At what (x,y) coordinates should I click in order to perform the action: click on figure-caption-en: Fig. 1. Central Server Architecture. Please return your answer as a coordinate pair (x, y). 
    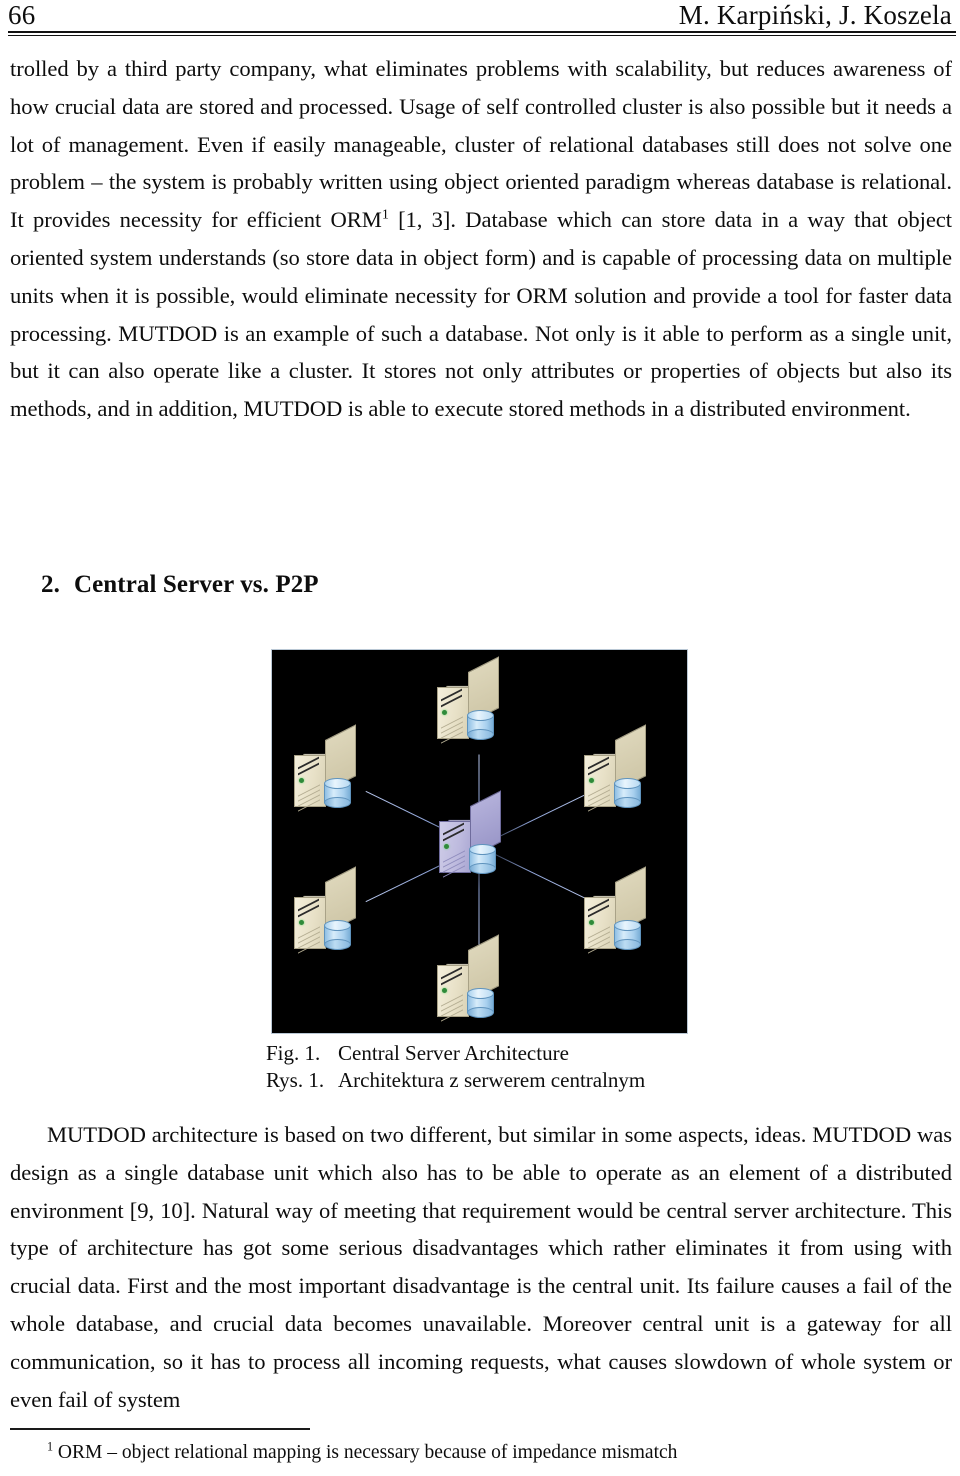
    Looking at the image, I should click on (455, 1053).